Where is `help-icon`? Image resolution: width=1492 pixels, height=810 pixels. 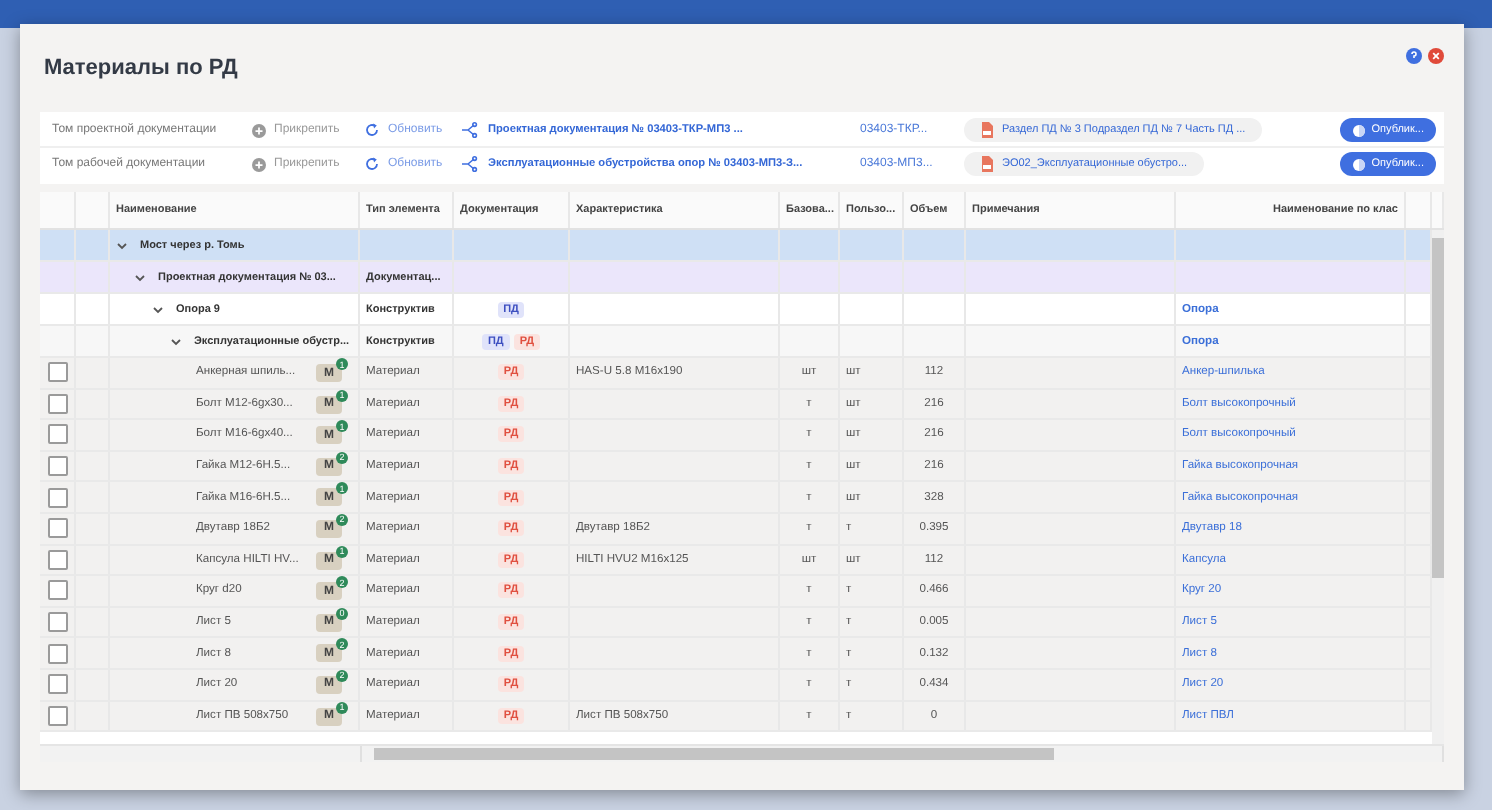 help-icon is located at coordinates (1414, 56).